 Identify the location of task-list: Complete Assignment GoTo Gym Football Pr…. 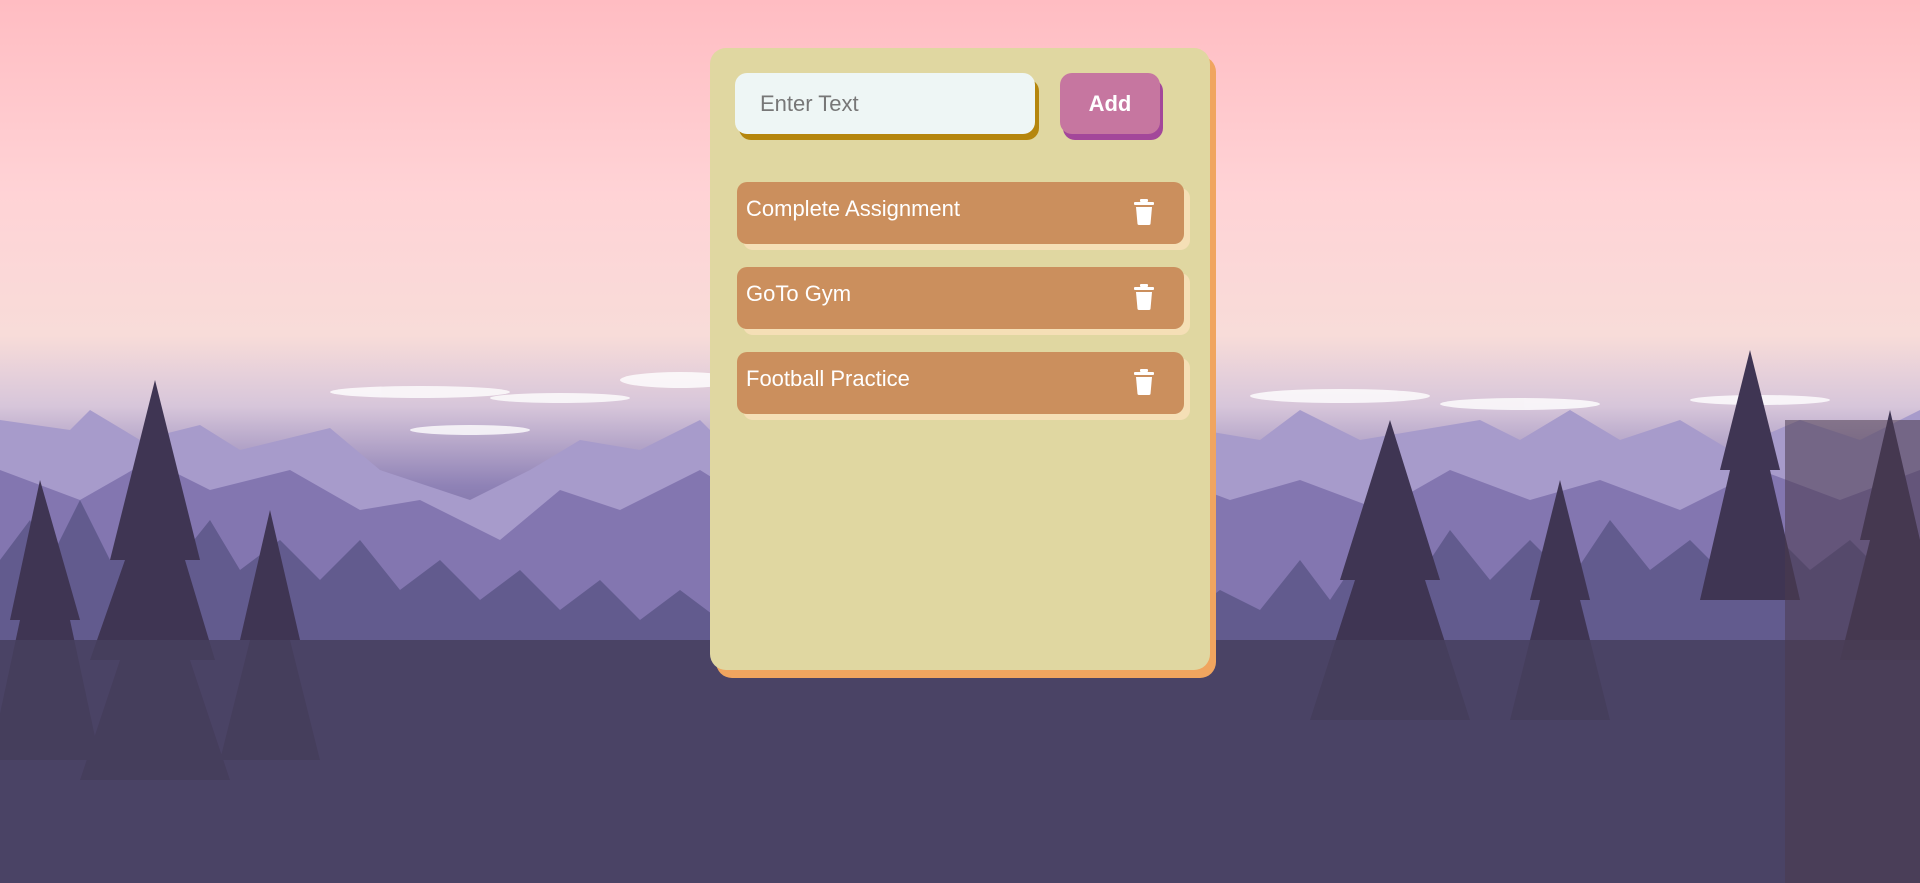
(960, 309).